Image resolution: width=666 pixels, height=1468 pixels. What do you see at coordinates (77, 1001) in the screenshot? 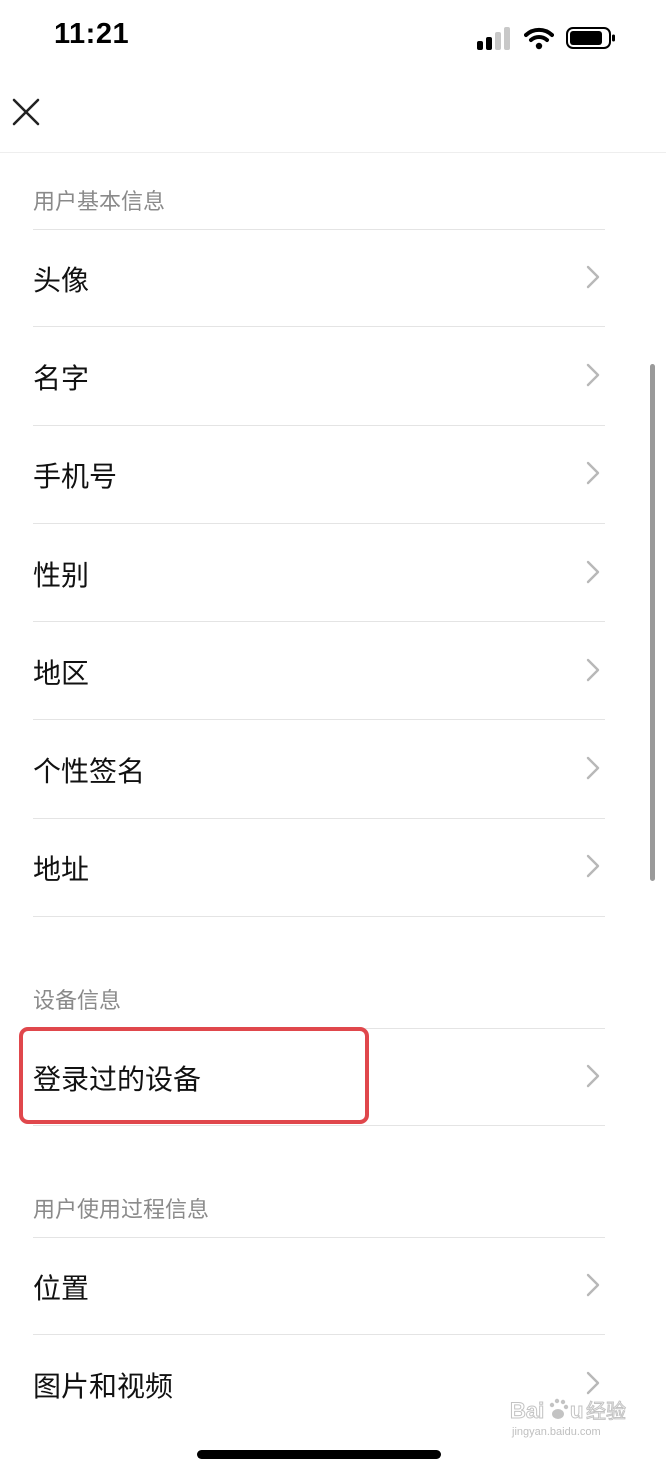
I see `section-header-device-info: 设备信息` at bounding box center [77, 1001].